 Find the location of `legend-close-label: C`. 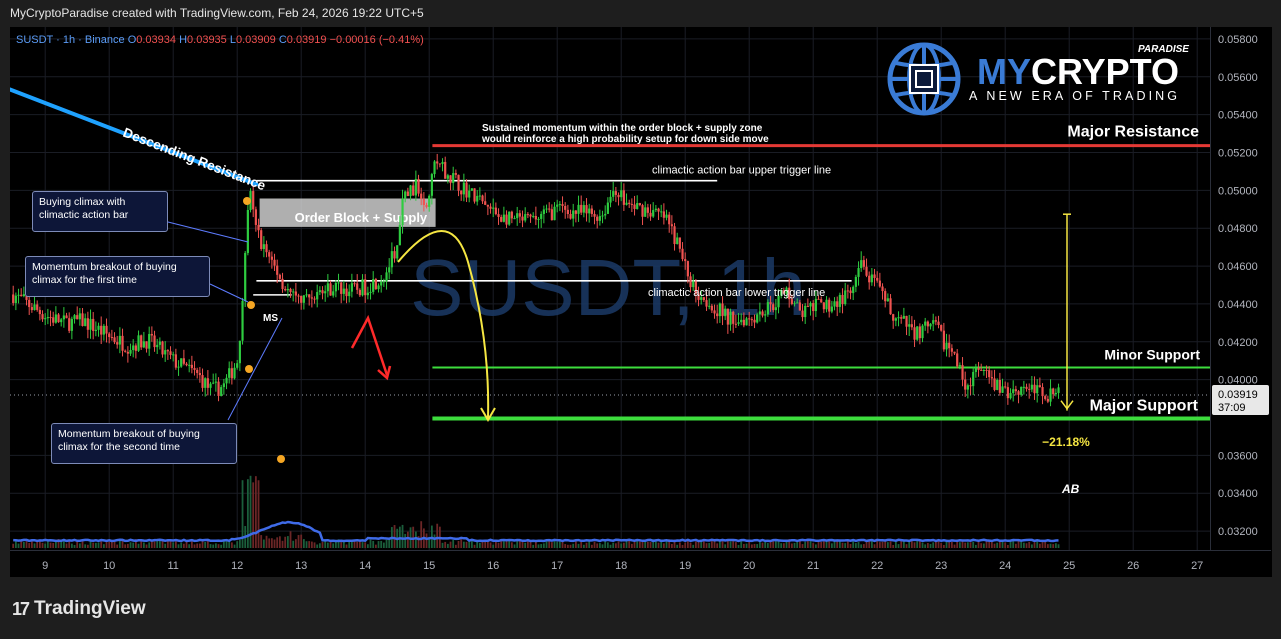

legend-close-label: C is located at coordinates (282, 40).